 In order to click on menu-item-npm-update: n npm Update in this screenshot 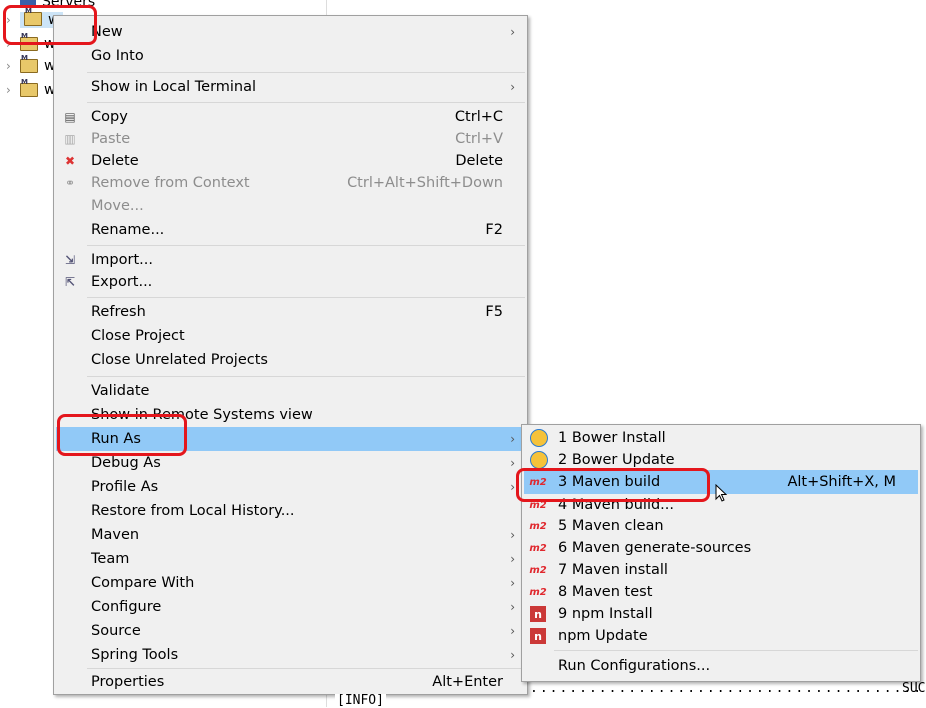, I will do `click(721, 636)`.